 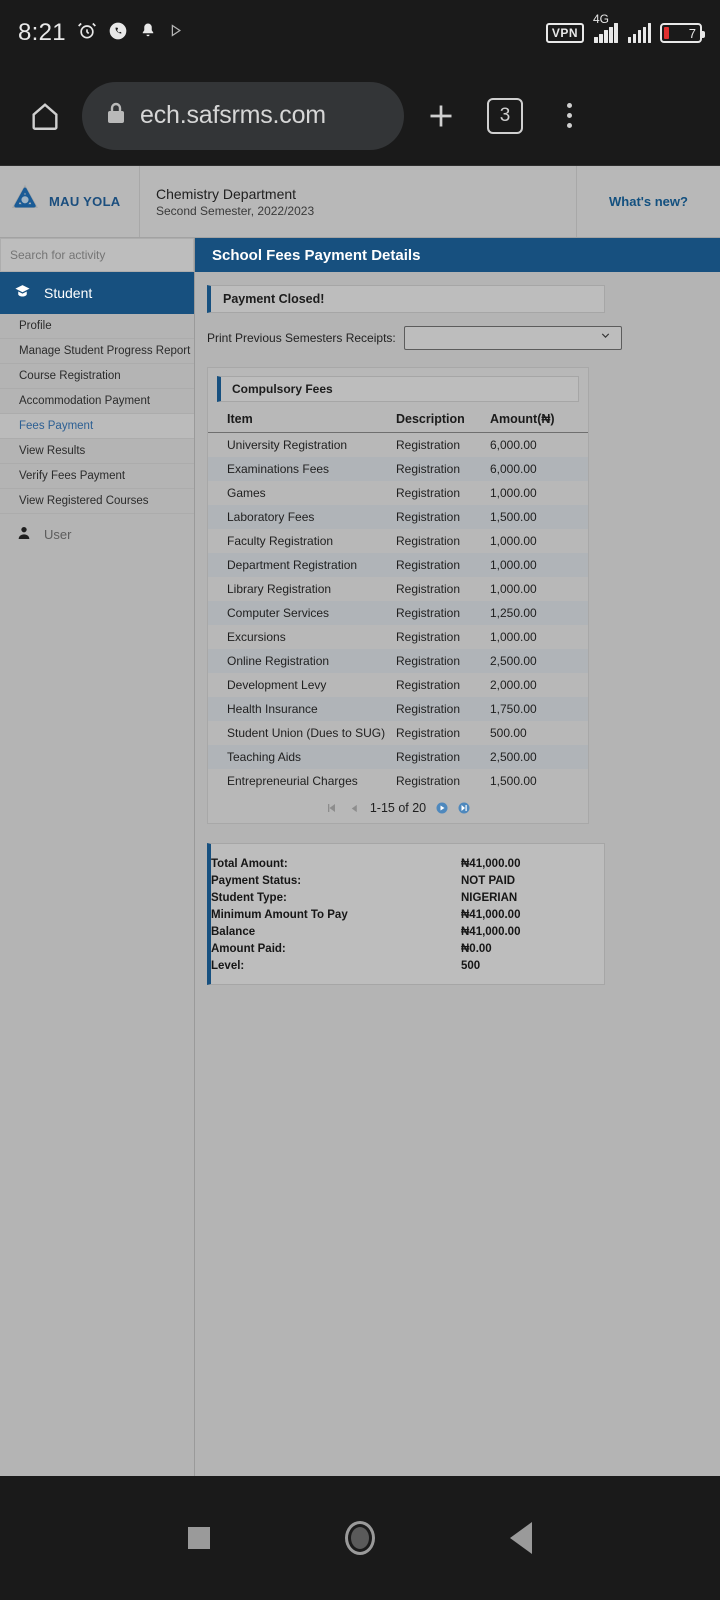 What do you see at coordinates (539, 517) in the screenshot?
I see `cell-amount: 1,500.00` at bounding box center [539, 517].